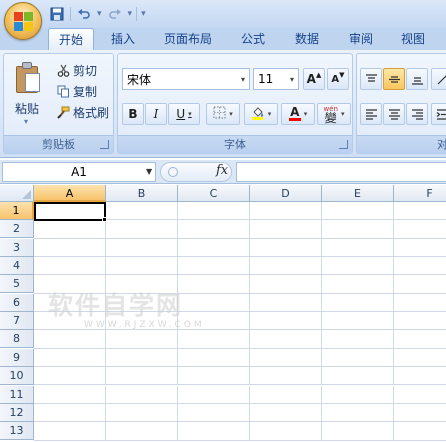  I want to click on customize-toolbar-icon: ▾, so click(143, 14).